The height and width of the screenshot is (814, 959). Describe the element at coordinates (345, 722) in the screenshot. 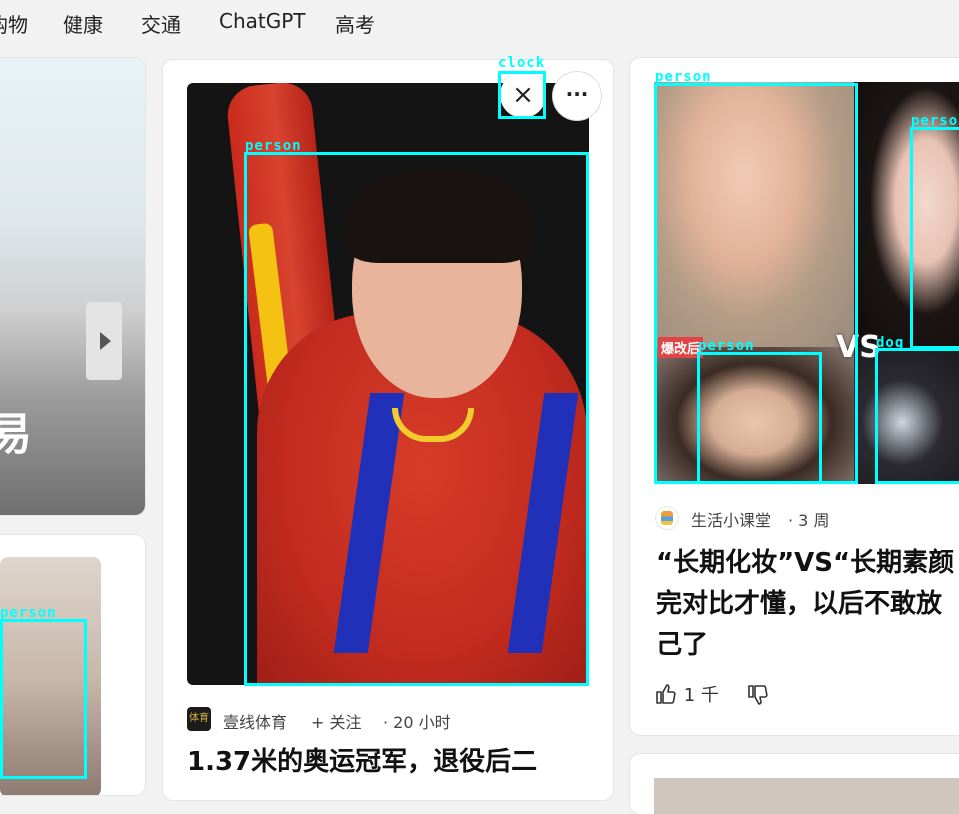

I see `follow-label: 关注` at that location.